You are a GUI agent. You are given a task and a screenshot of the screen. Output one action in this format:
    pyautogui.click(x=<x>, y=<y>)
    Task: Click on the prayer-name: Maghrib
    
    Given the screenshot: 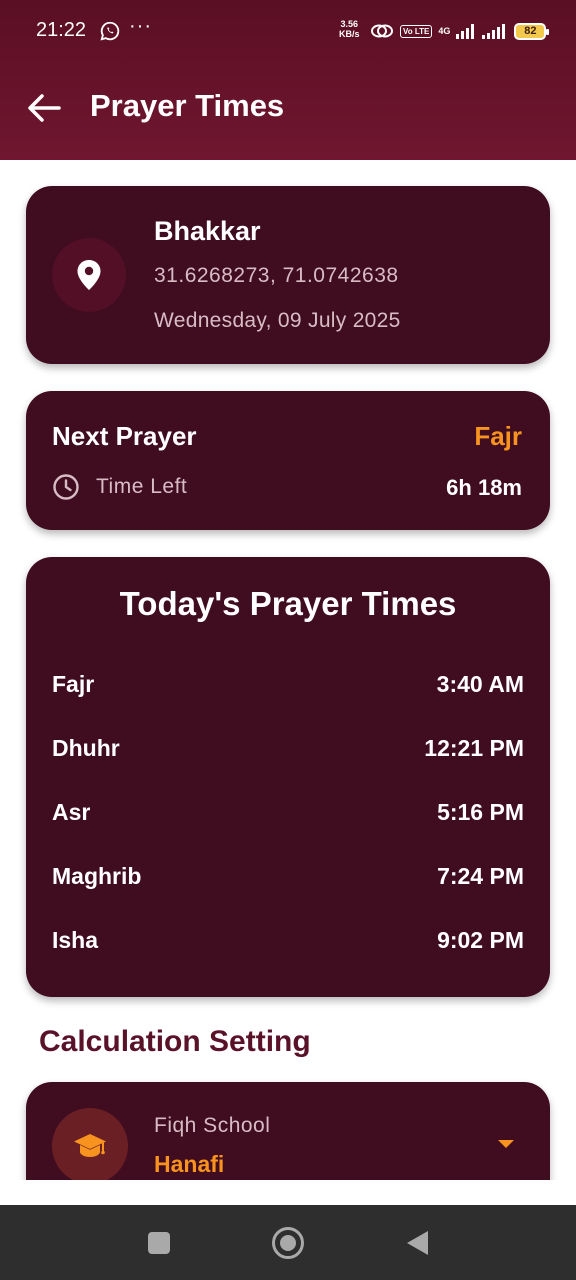 What is the action you would take?
    pyautogui.click(x=97, y=876)
    